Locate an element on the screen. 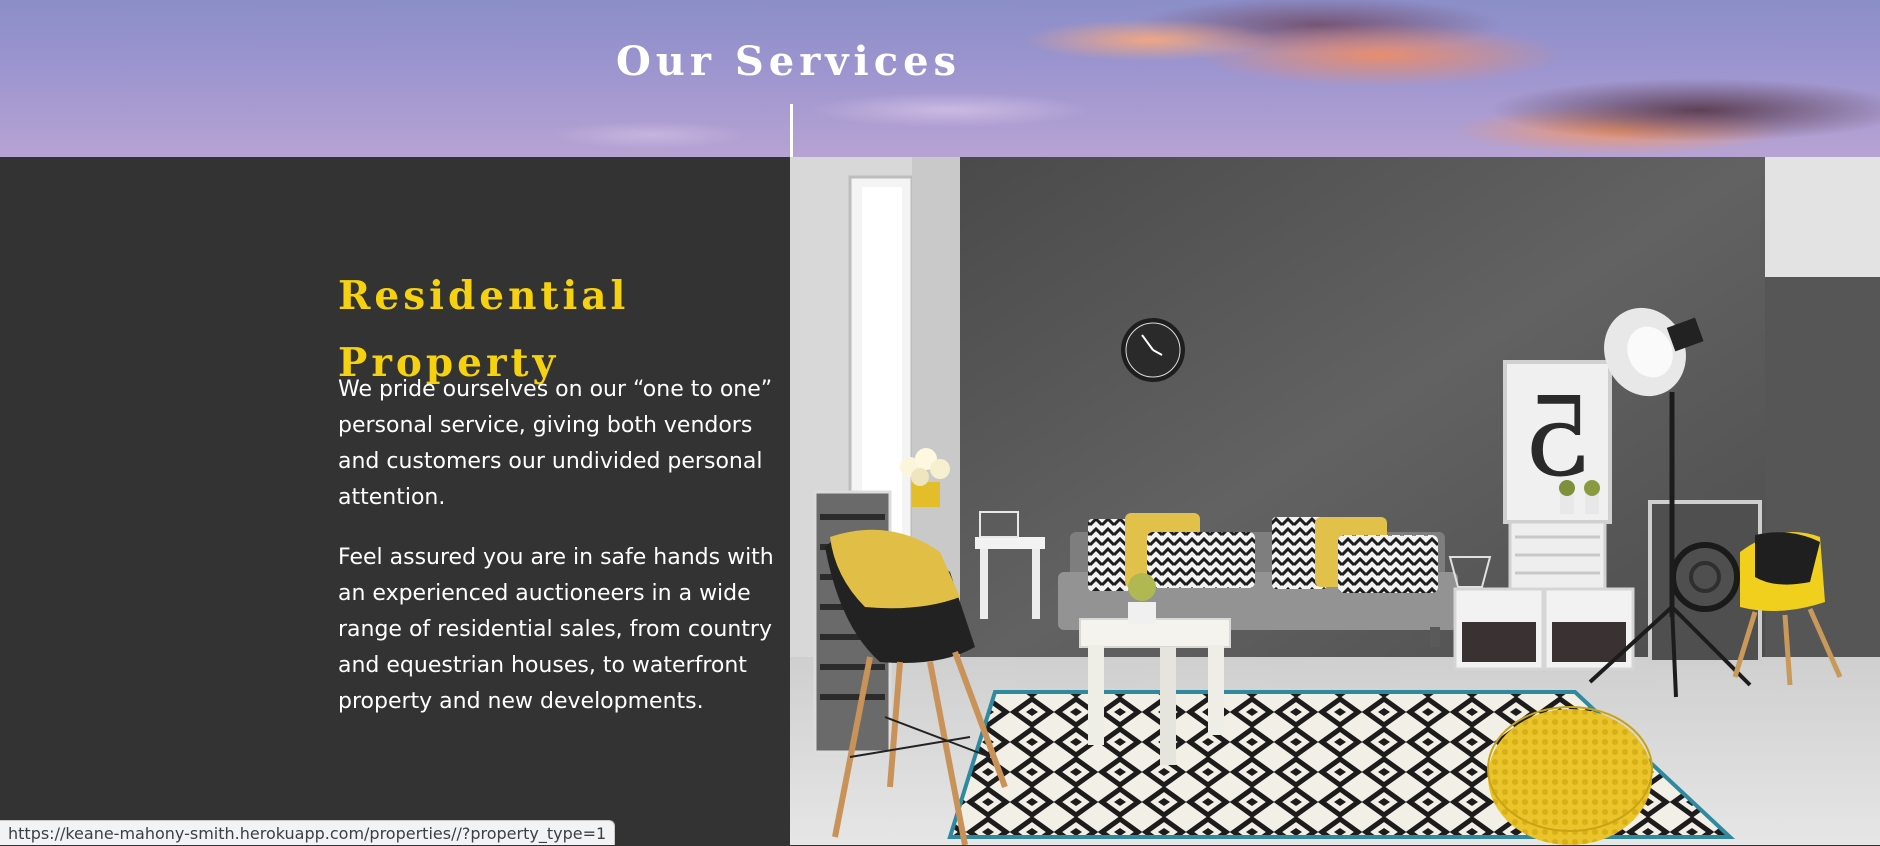 The height and width of the screenshot is (846, 1880). title-divider is located at coordinates (791, 130).